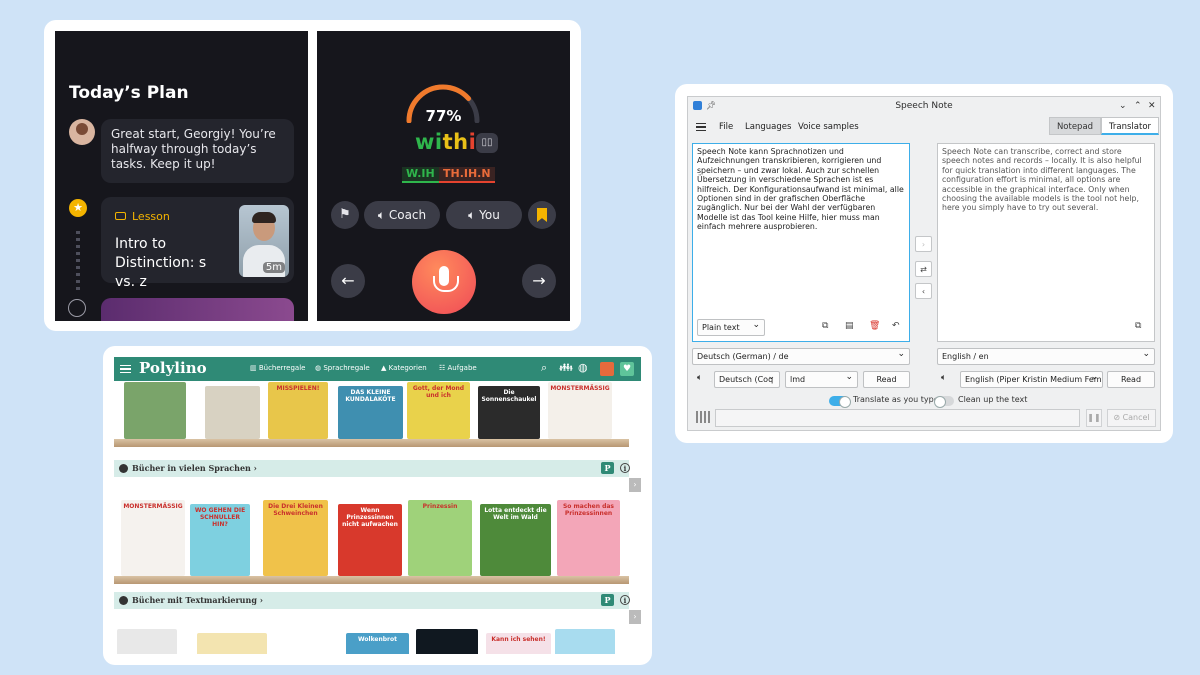 This screenshot has width=1200, height=675. Describe the element at coordinates (544, 368) in the screenshot. I see `search-icon: ⌕` at that location.